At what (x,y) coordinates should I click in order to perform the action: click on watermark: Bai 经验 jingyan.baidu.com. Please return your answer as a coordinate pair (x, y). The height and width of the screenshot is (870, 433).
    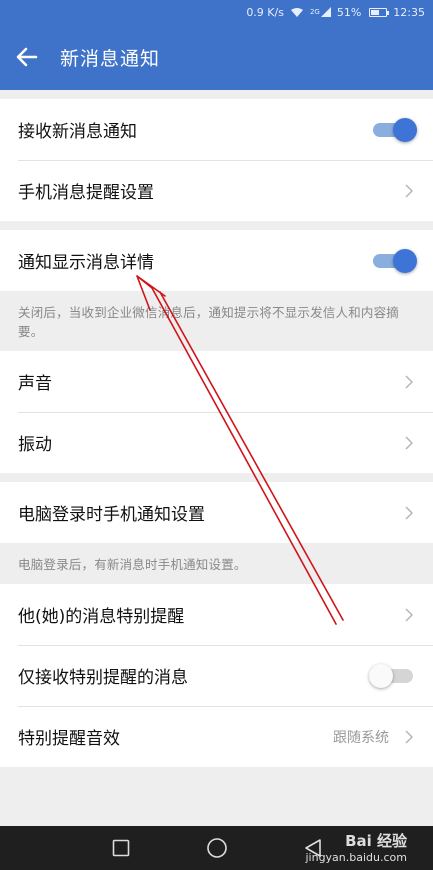
    Looking at the image, I should click on (356, 847).